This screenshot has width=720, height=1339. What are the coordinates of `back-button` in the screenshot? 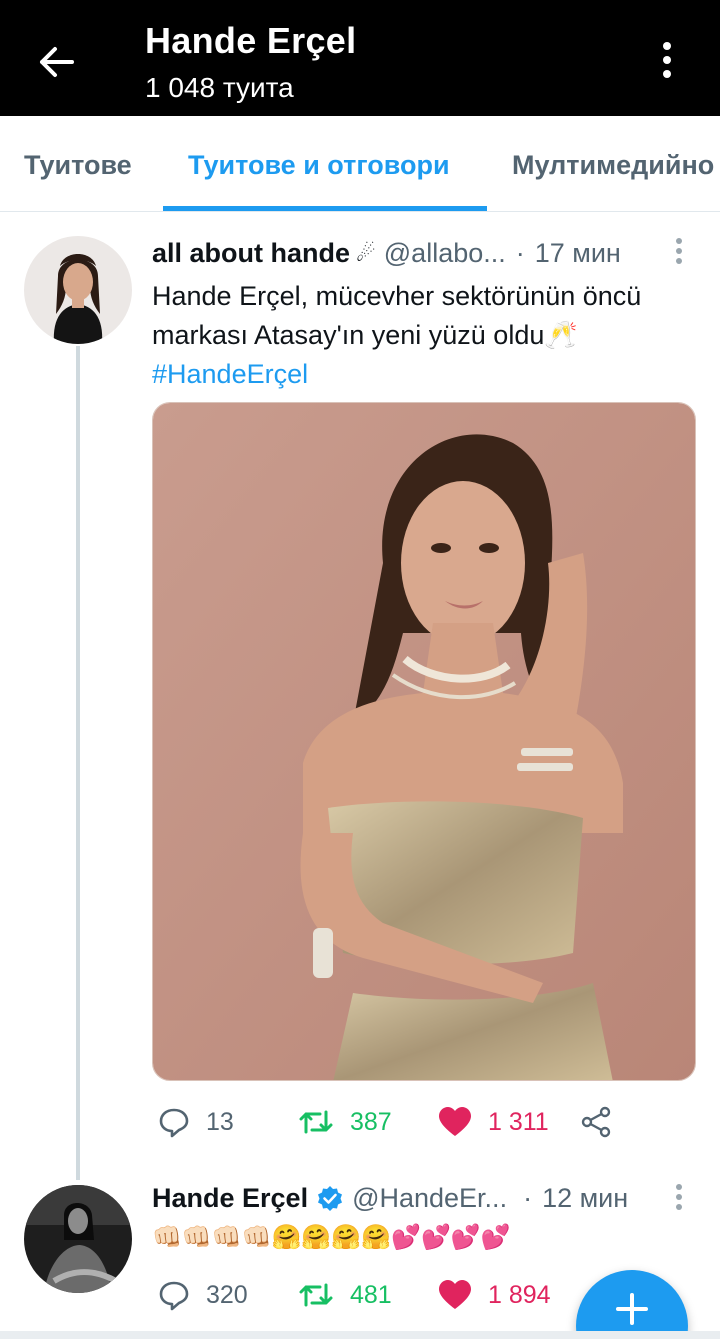 It's located at (56, 62).